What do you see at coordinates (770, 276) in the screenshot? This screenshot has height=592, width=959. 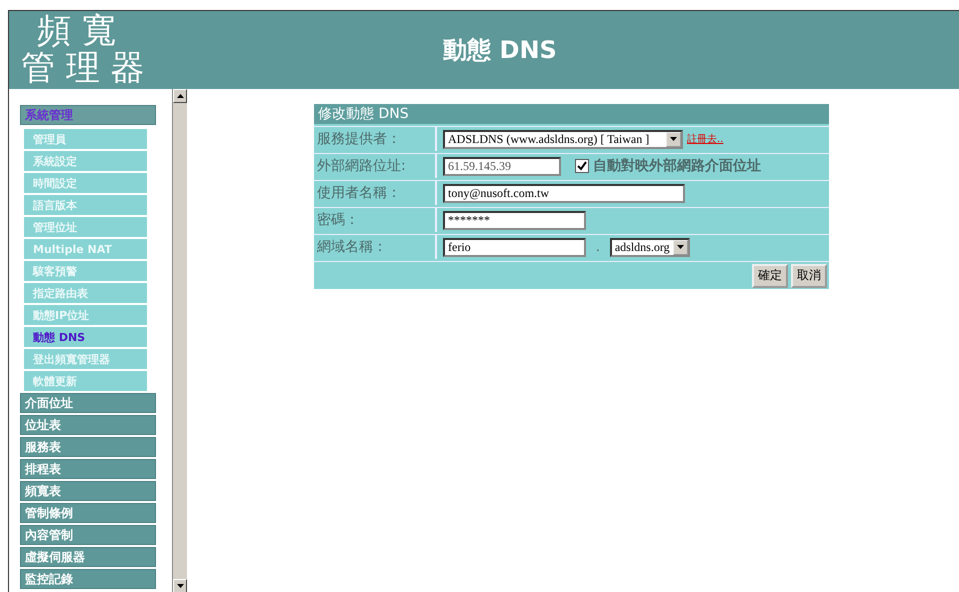 I see `action-button: 確定` at bounding box center [770, 276].